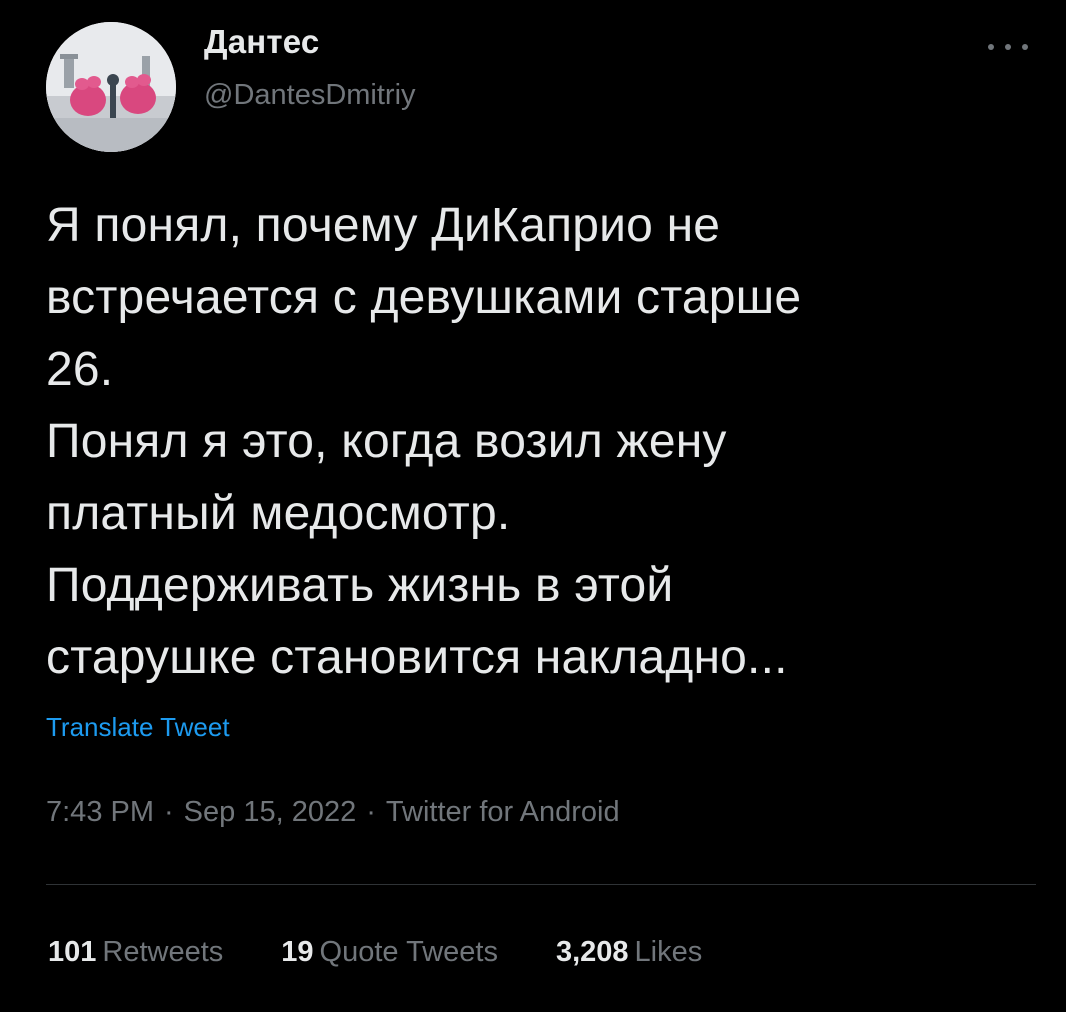  Describe the element at coordinates (668, 952) in the screenshot. I see `likes-label: Likes` at that location.